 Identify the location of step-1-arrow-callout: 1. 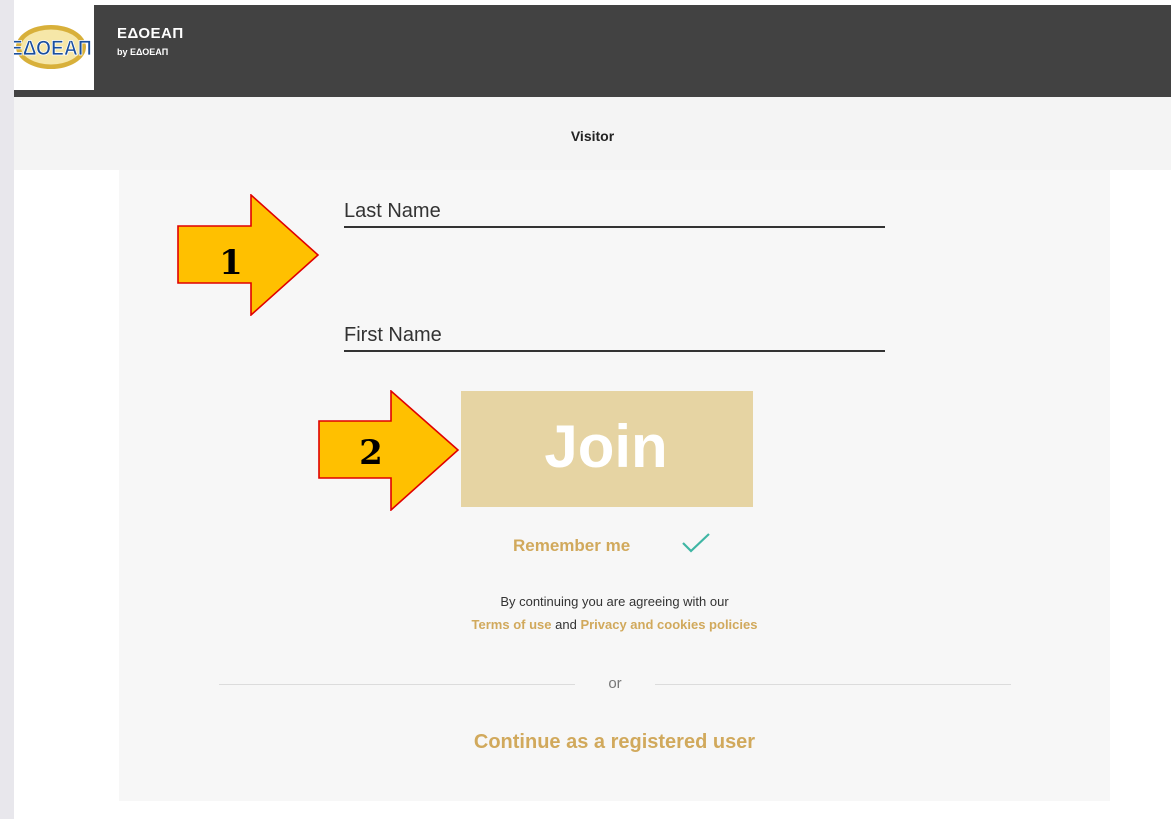
(248, 255).